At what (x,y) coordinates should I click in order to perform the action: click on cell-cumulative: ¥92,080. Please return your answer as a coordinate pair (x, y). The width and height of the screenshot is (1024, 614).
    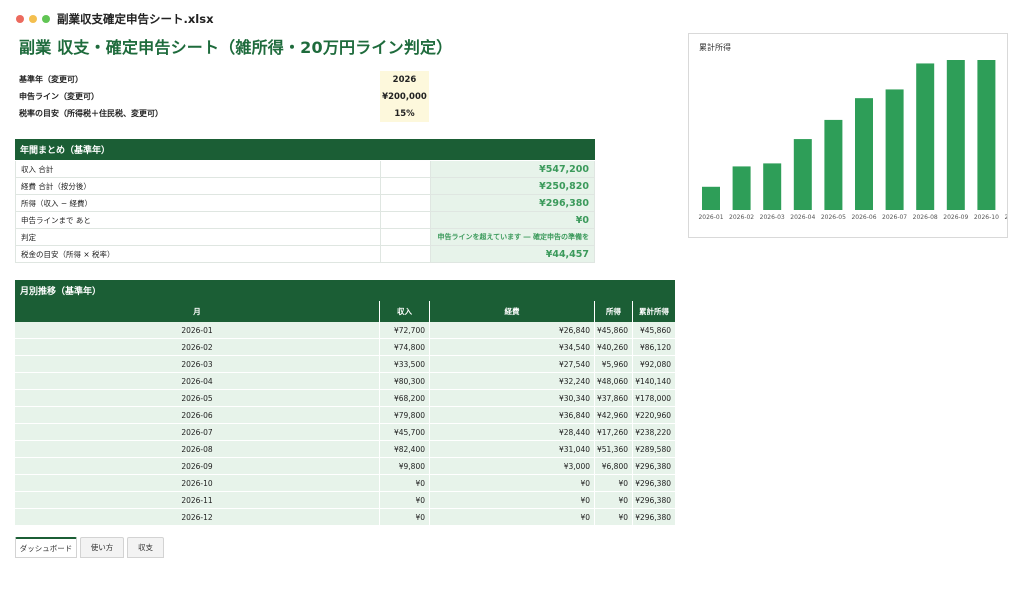
    Looking at the image, I should click on (654, 364).